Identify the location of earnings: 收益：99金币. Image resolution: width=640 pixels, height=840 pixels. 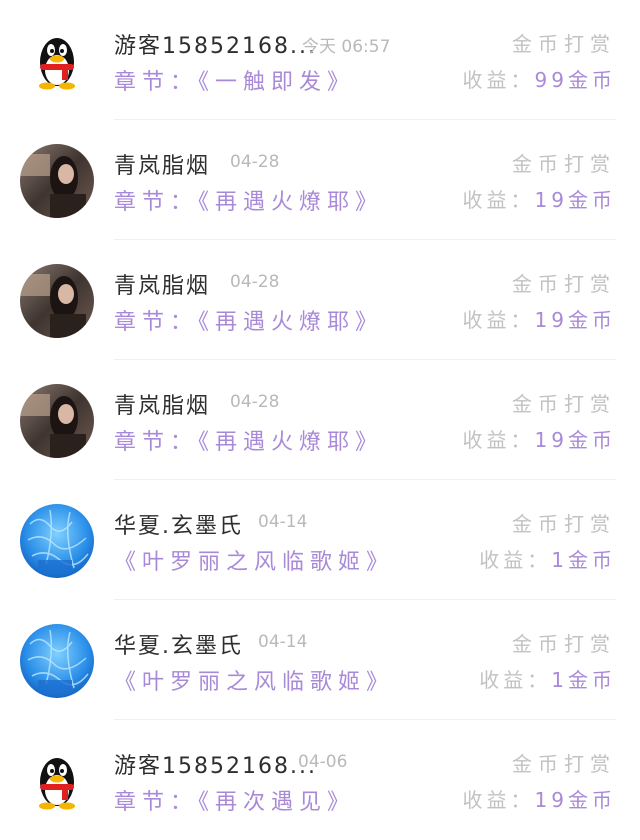
(539, 78).